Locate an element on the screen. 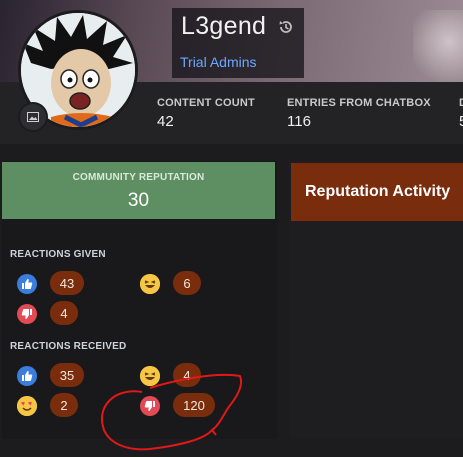 This screenshot has width=463, height=457. stat-label-content-count: CONTENT COUNT is located at coordinates (206, 103).